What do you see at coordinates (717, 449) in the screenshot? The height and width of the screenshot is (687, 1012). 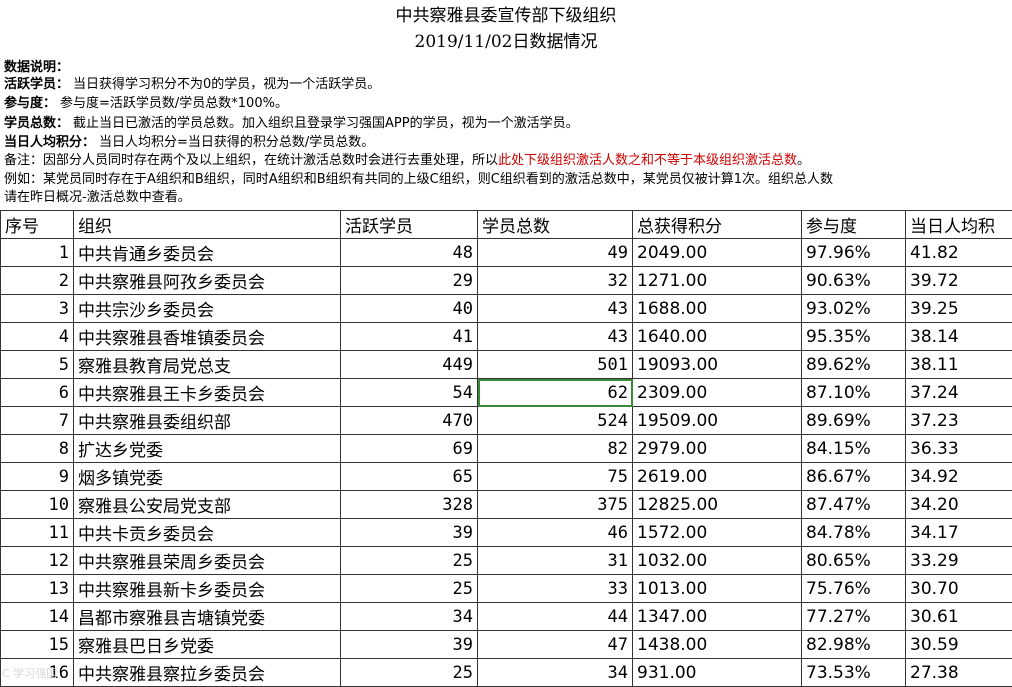 I see `table-cell: 2979.00` at bounding box center [717, 449].